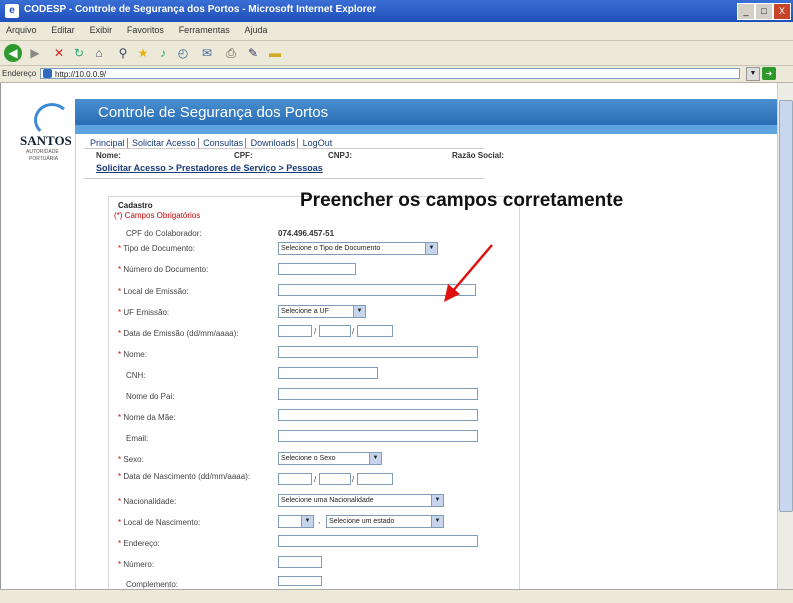 The image size is (793, 603). Describe the element at coordinates (35, 53) in the screenshot. I see `forward-icon: ▶` at that location.